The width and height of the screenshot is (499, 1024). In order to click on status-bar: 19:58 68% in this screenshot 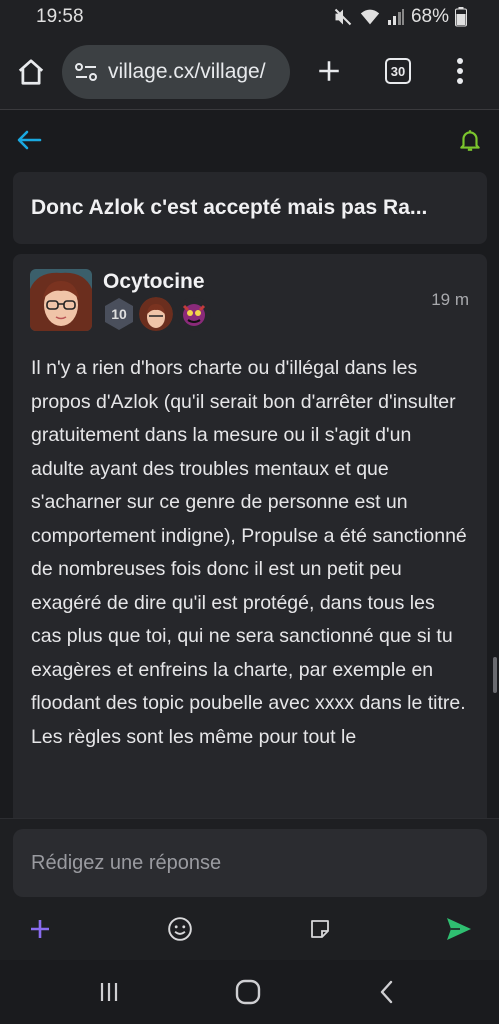, I will do `click(249, 17)`.